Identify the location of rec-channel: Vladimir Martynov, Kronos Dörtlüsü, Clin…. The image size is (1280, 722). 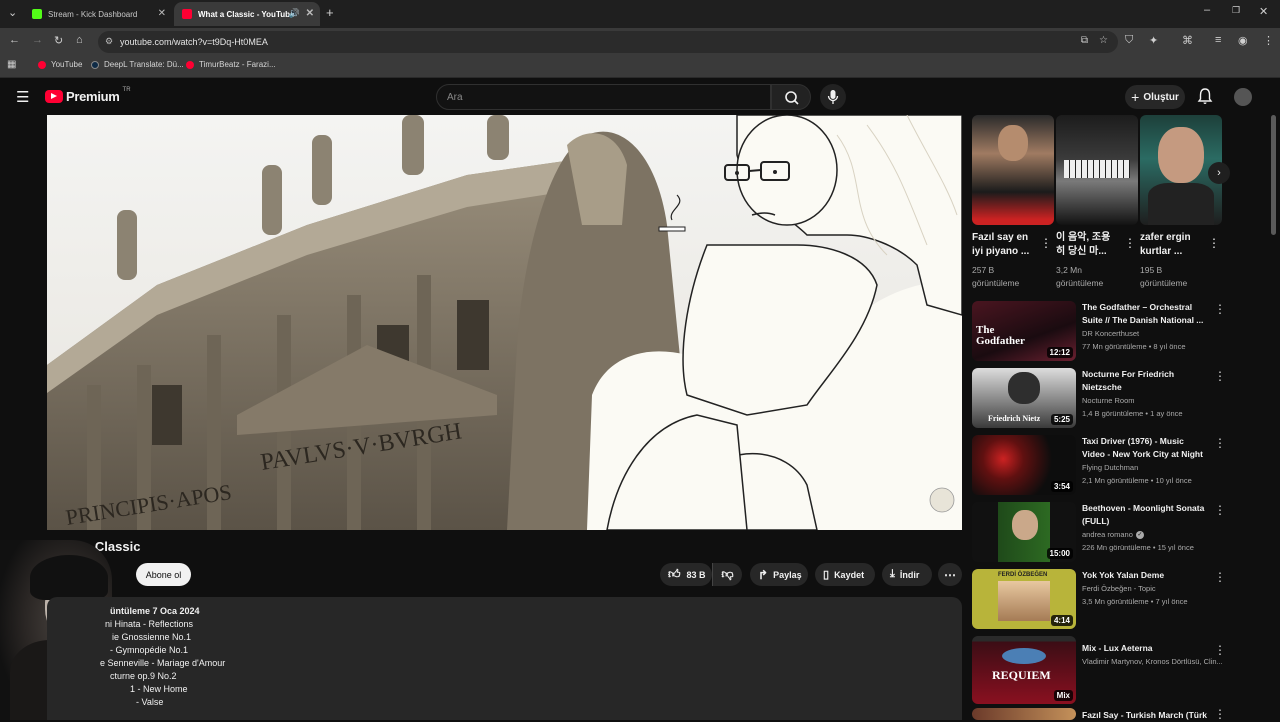
(1152, 661).